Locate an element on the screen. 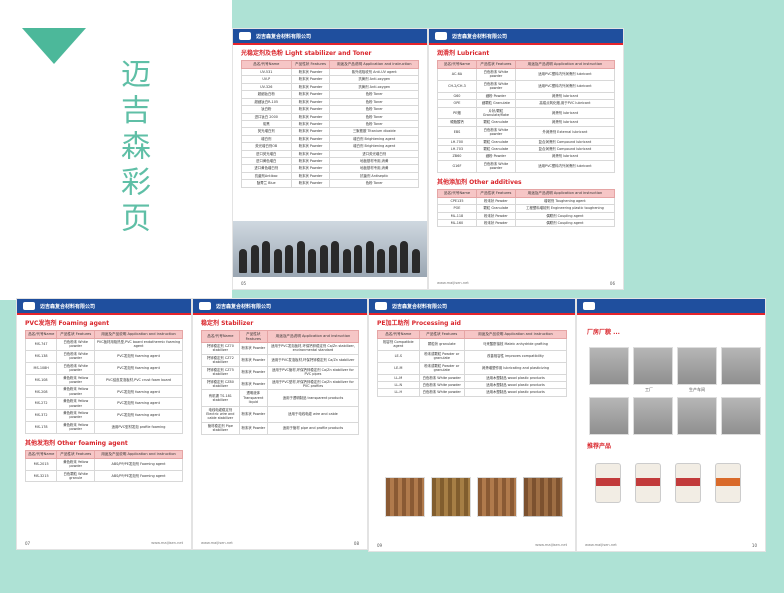  table-row: ML-118 粉末状 Powder 偶联剂 Coupling agent is located at coordinates (526, 216).